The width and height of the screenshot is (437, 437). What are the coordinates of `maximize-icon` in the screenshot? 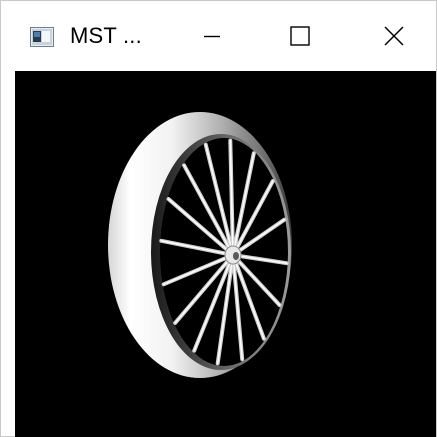 It's located at (300, 36).